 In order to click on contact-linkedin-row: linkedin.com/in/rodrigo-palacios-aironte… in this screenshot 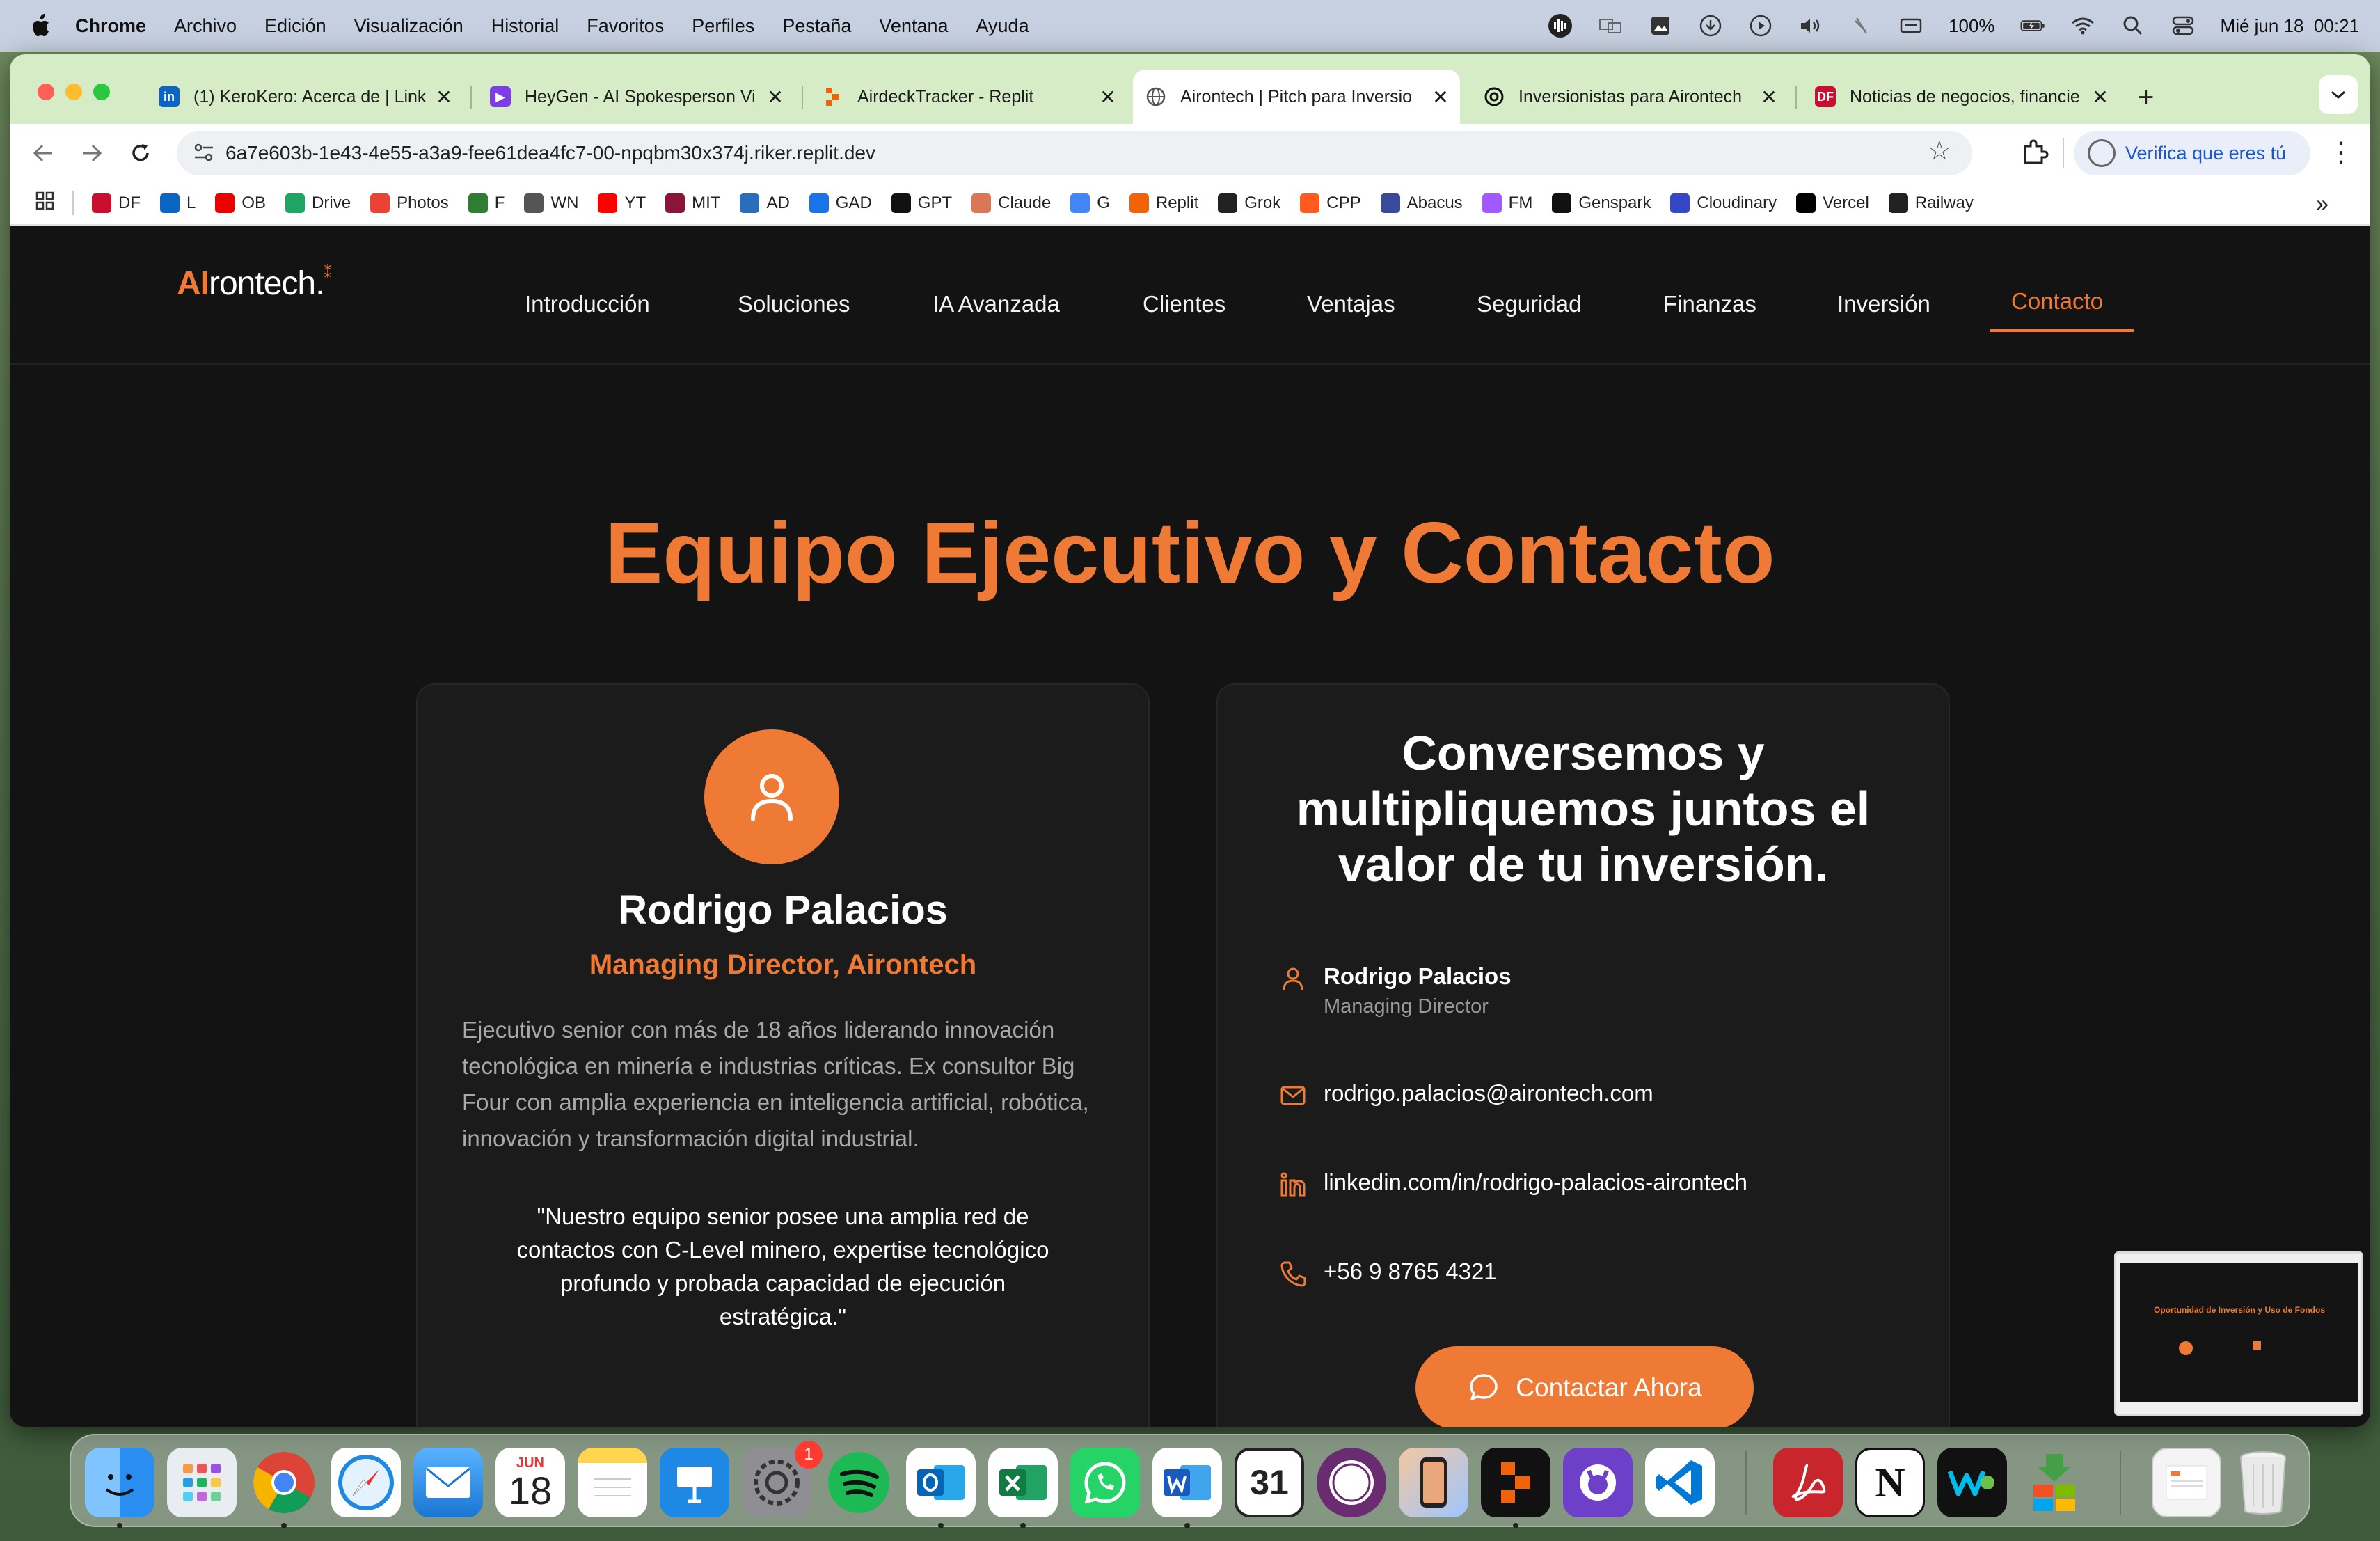, I will do `click(1513, 1184)`.